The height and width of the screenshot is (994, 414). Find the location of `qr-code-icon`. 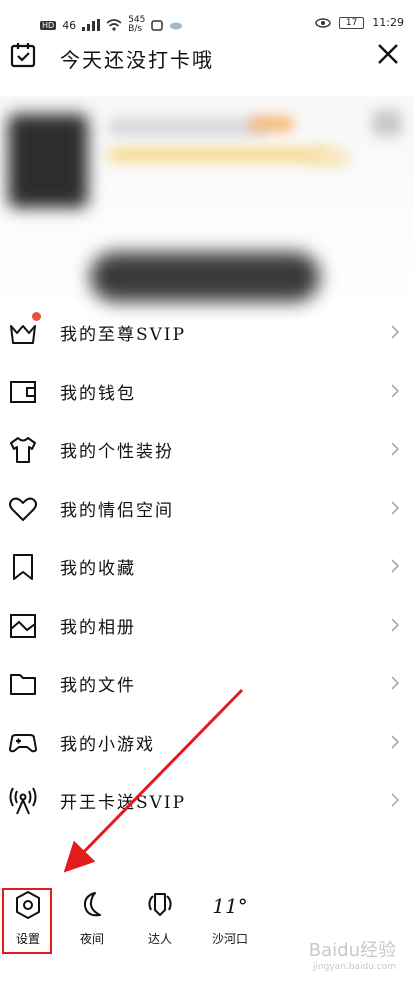

qr-code-icon is located at coordinates (387, 123).